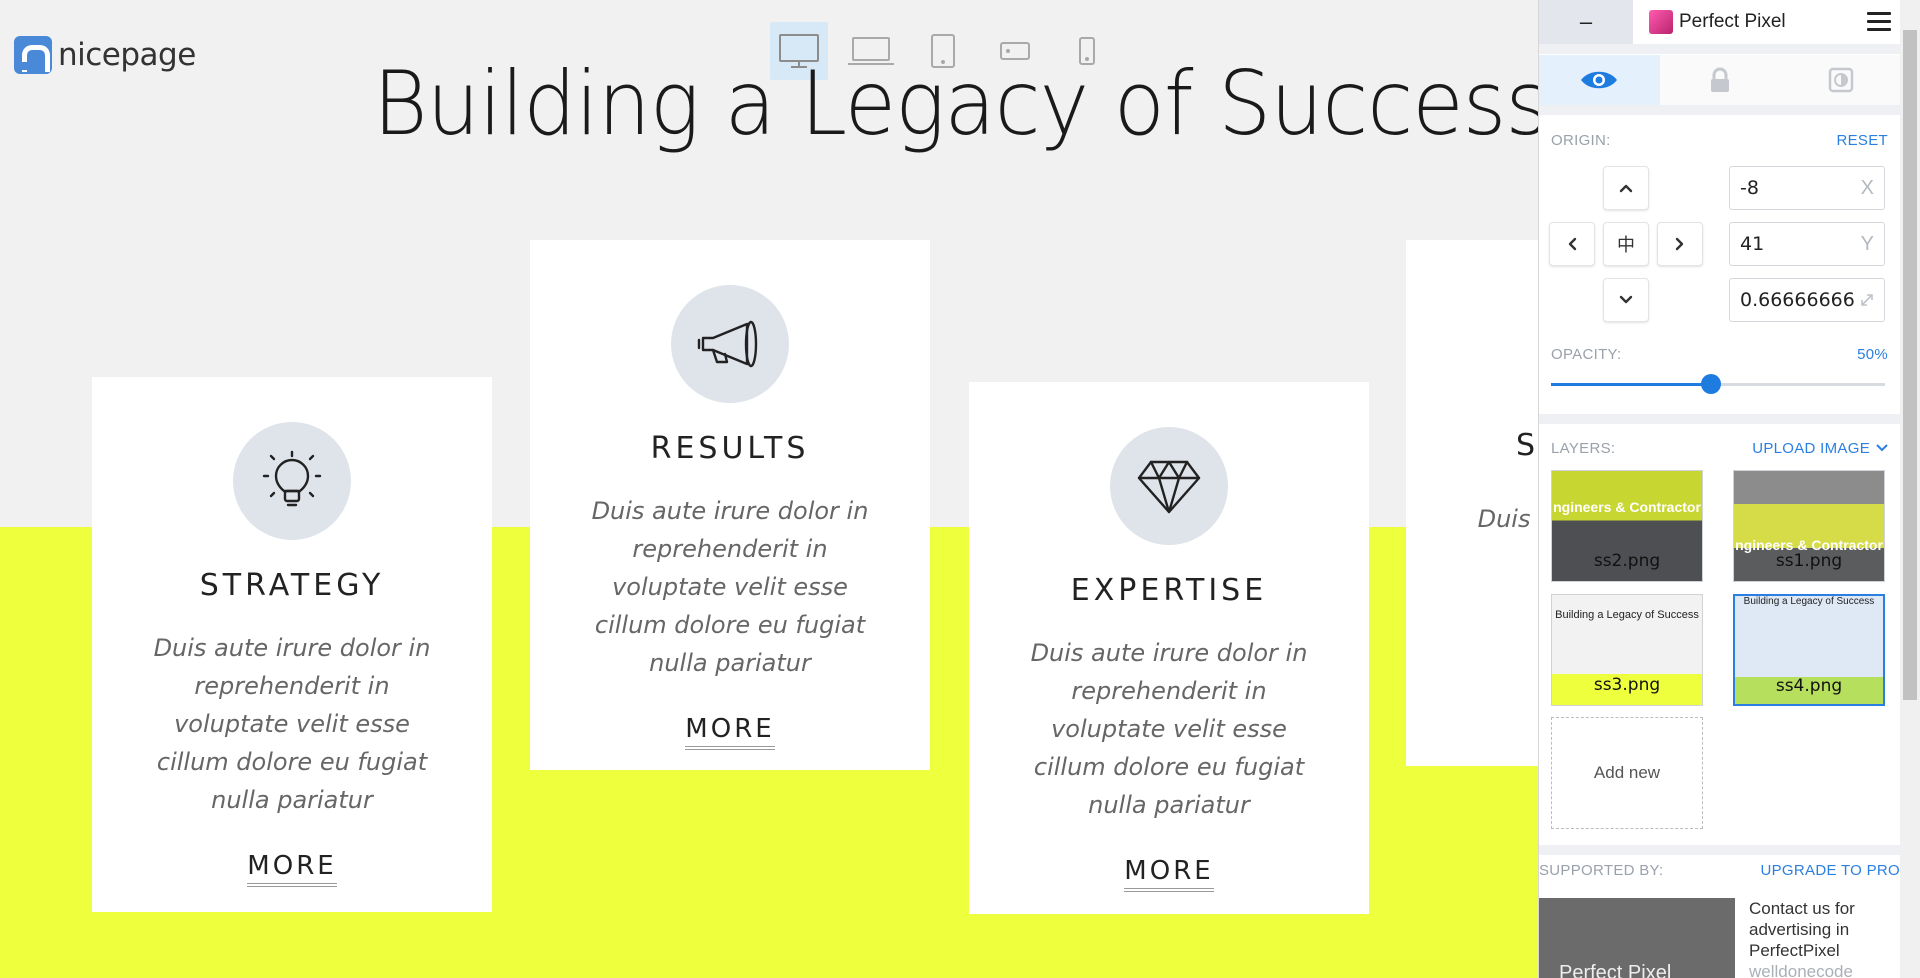 The height and width of the screenshot is (978, 1920). What do you see at coordinates (292, 478) in the screenshot?
I see `lightbulb-icon` at bounding box center [292, 478].